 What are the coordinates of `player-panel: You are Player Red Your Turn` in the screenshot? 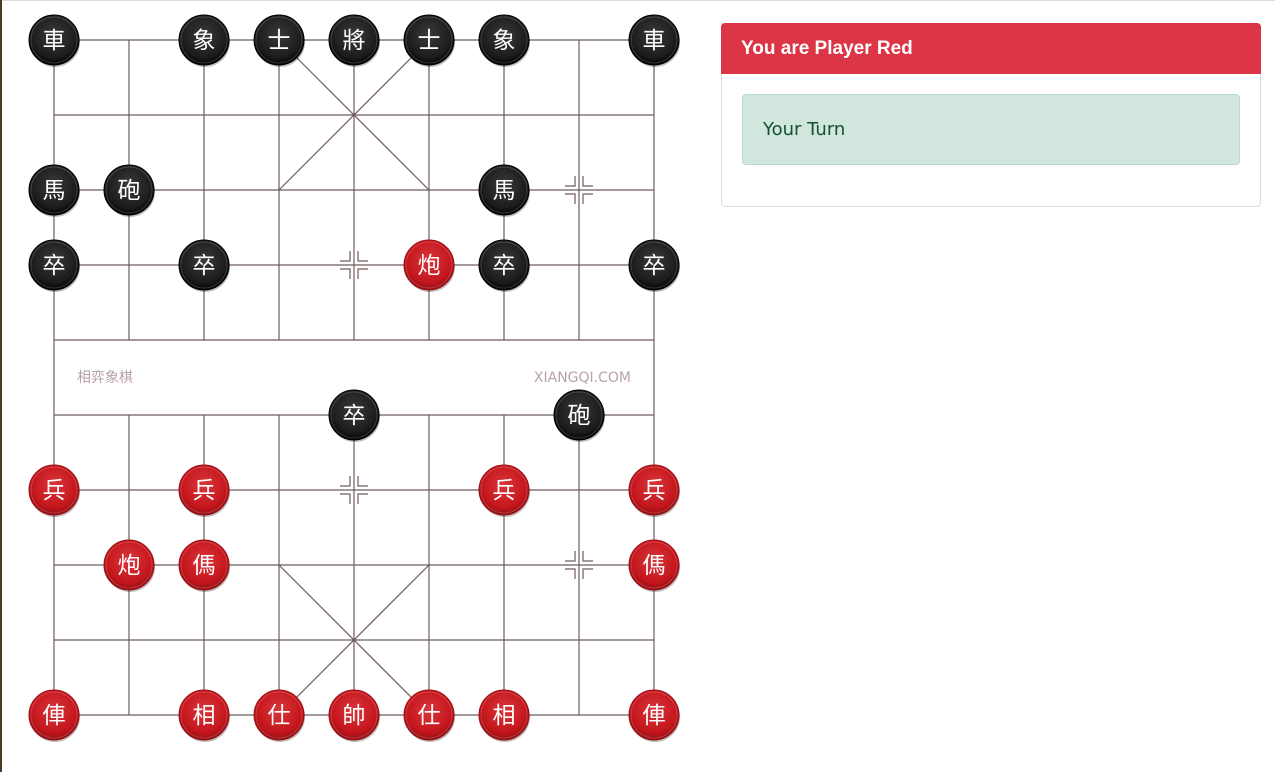 It's located at (991, 115).